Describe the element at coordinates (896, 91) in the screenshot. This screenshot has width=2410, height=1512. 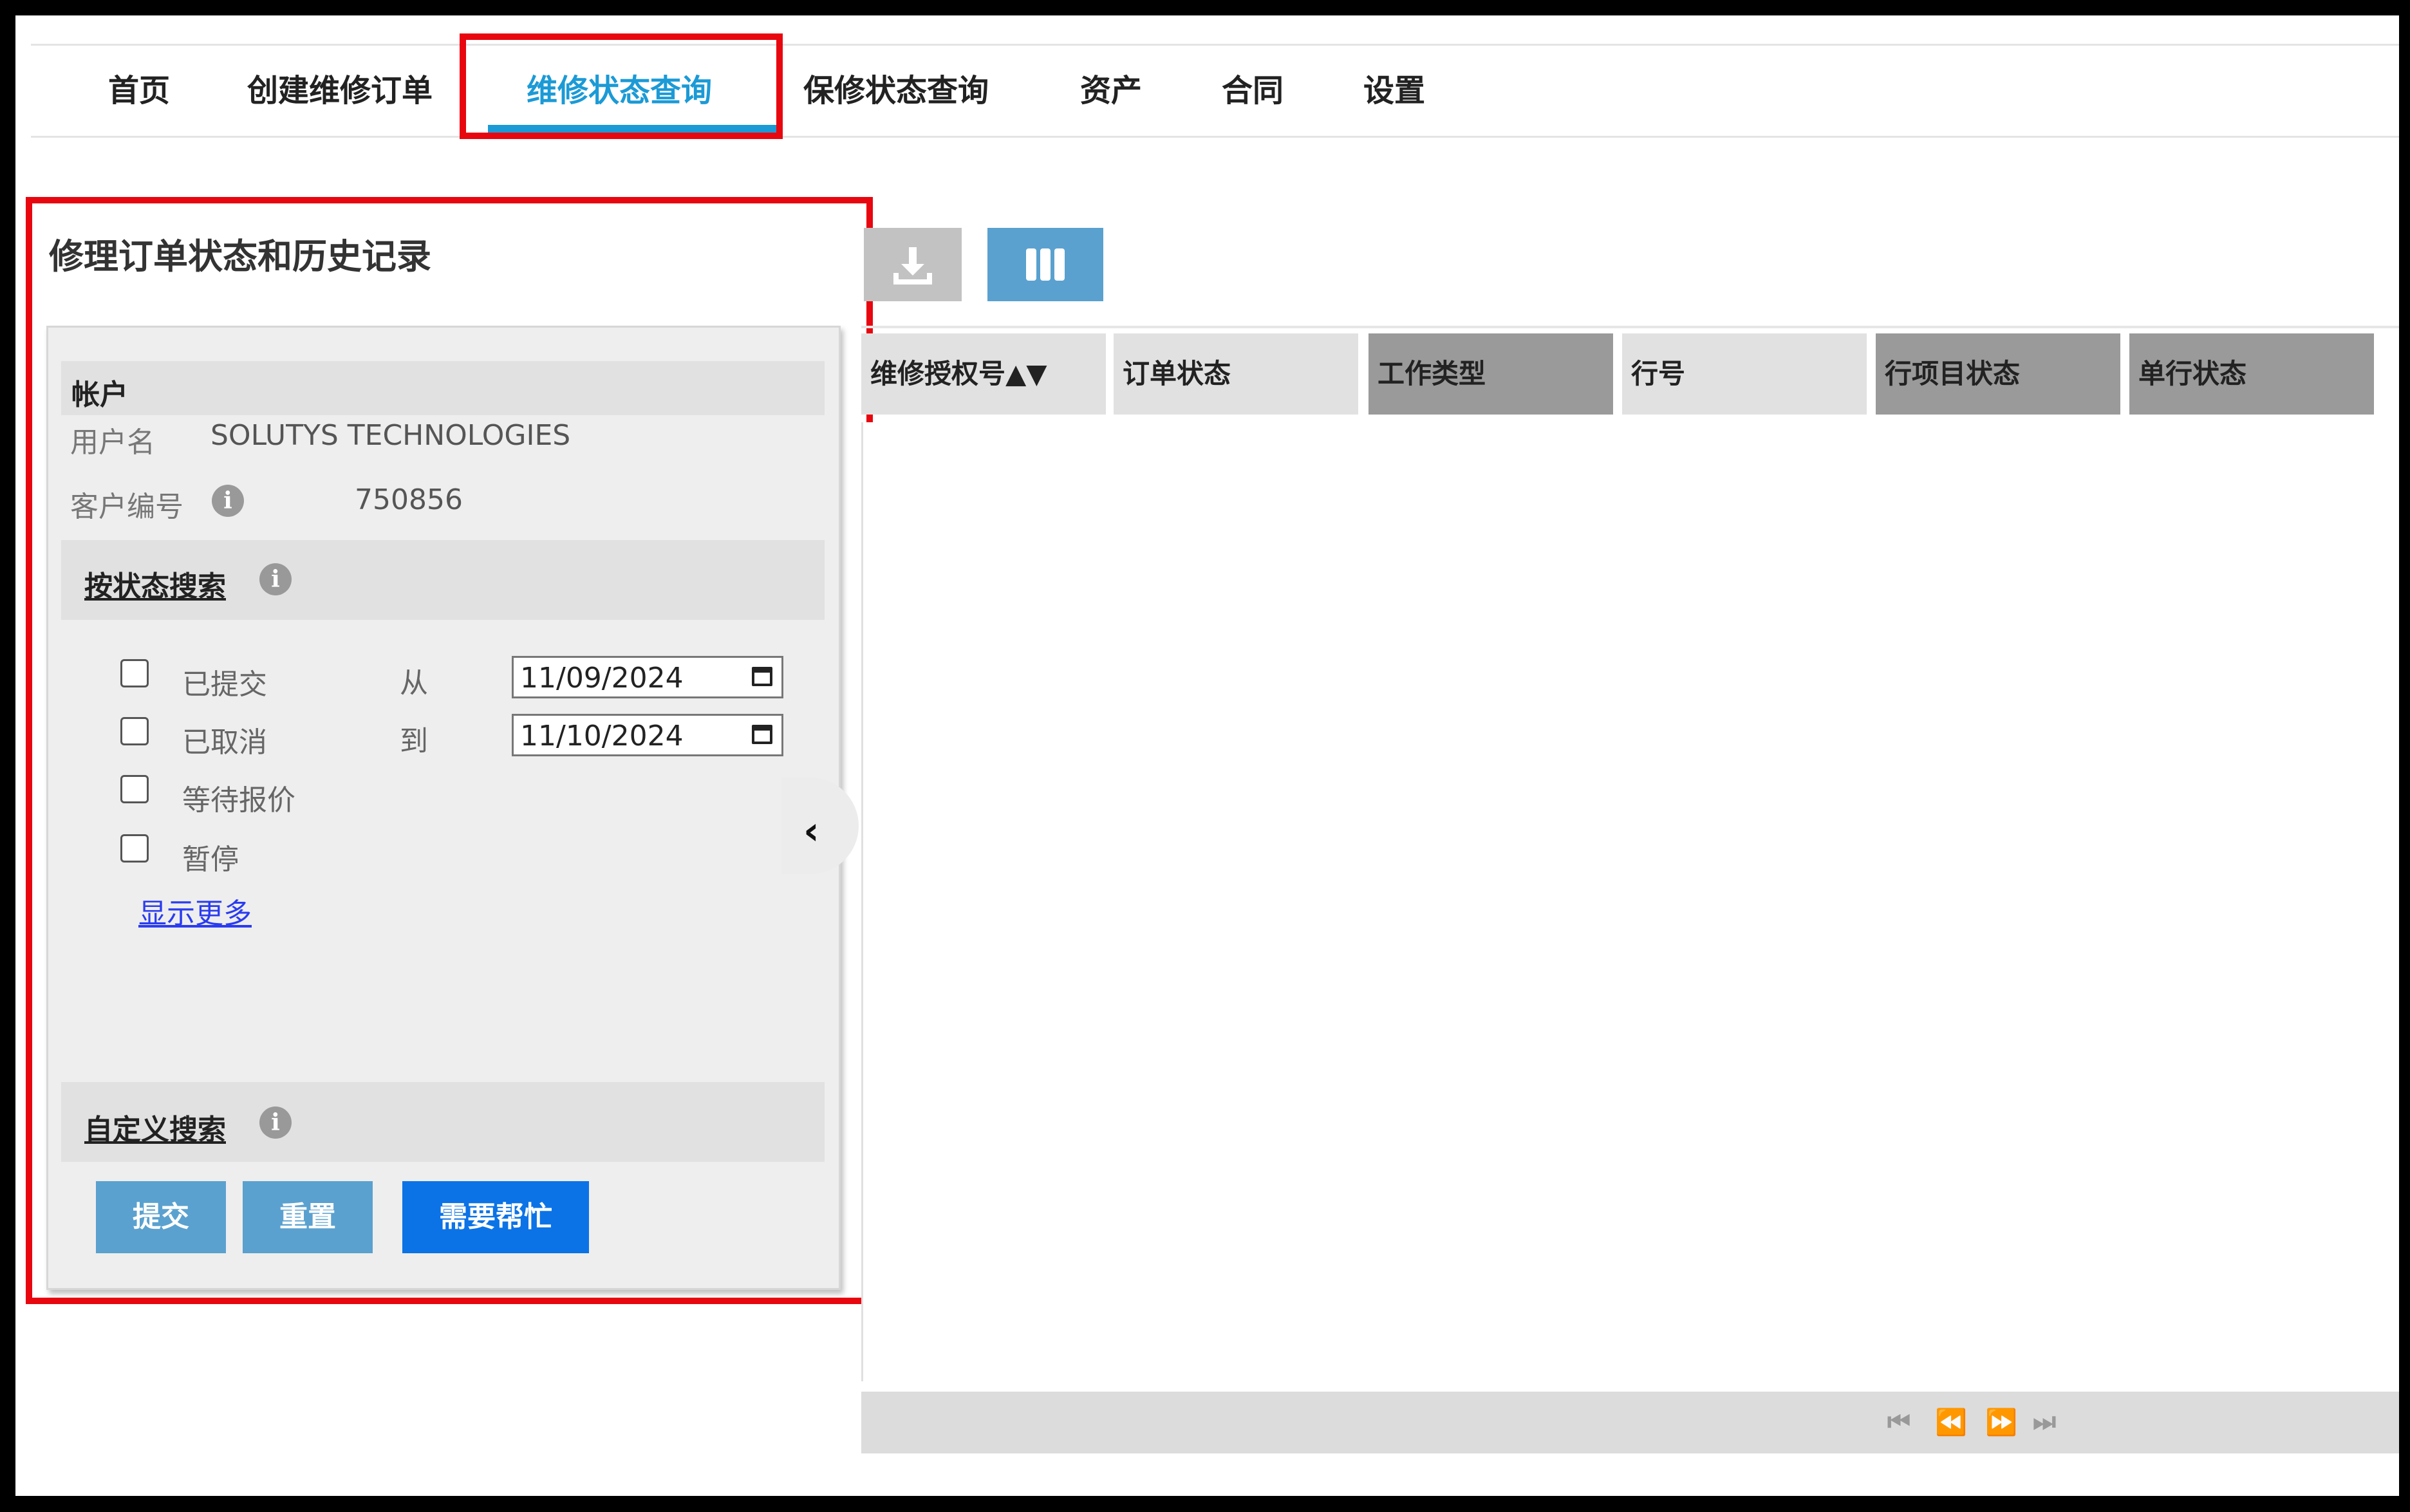
I see `nav-warranty-status: 保修状态查询` at that location.